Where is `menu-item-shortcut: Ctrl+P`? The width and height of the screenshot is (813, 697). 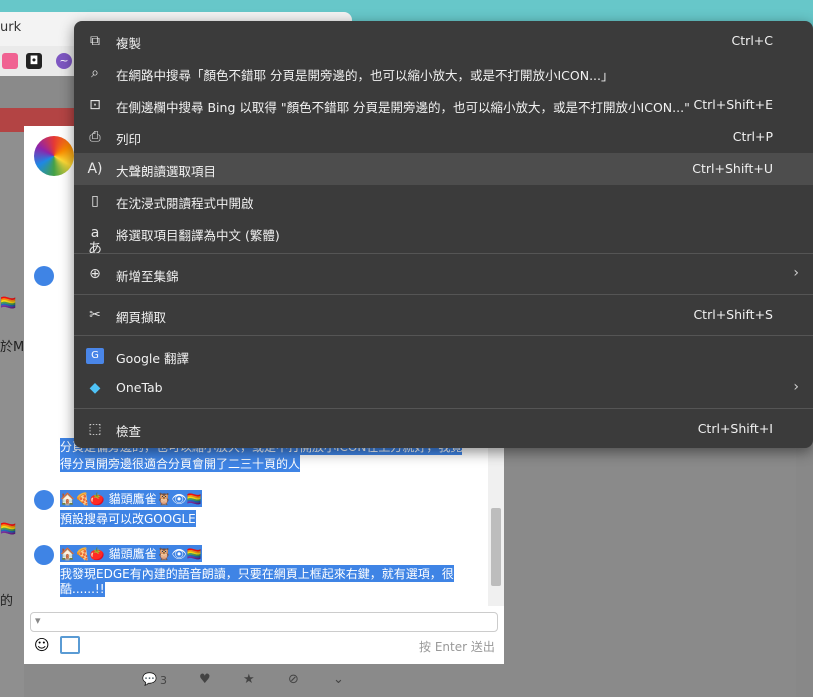 menu-item-shortcut: Ctrl+P is located at coordinates (752, 136).